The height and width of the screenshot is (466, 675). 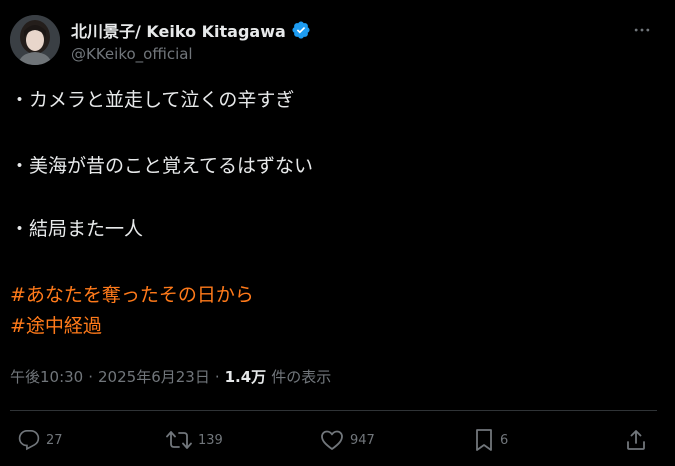 I want to click on retweet-count: 139, so click(x=210, y=440).